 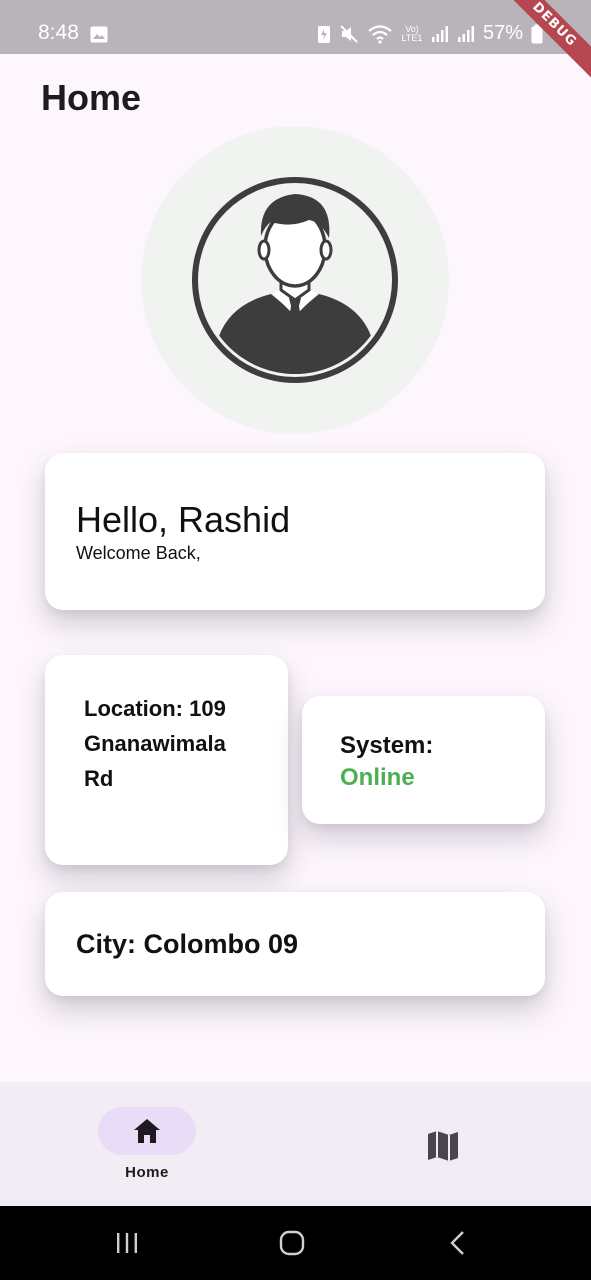 I want to click on nav-item-home: Home, so click(x=148, y=1147).